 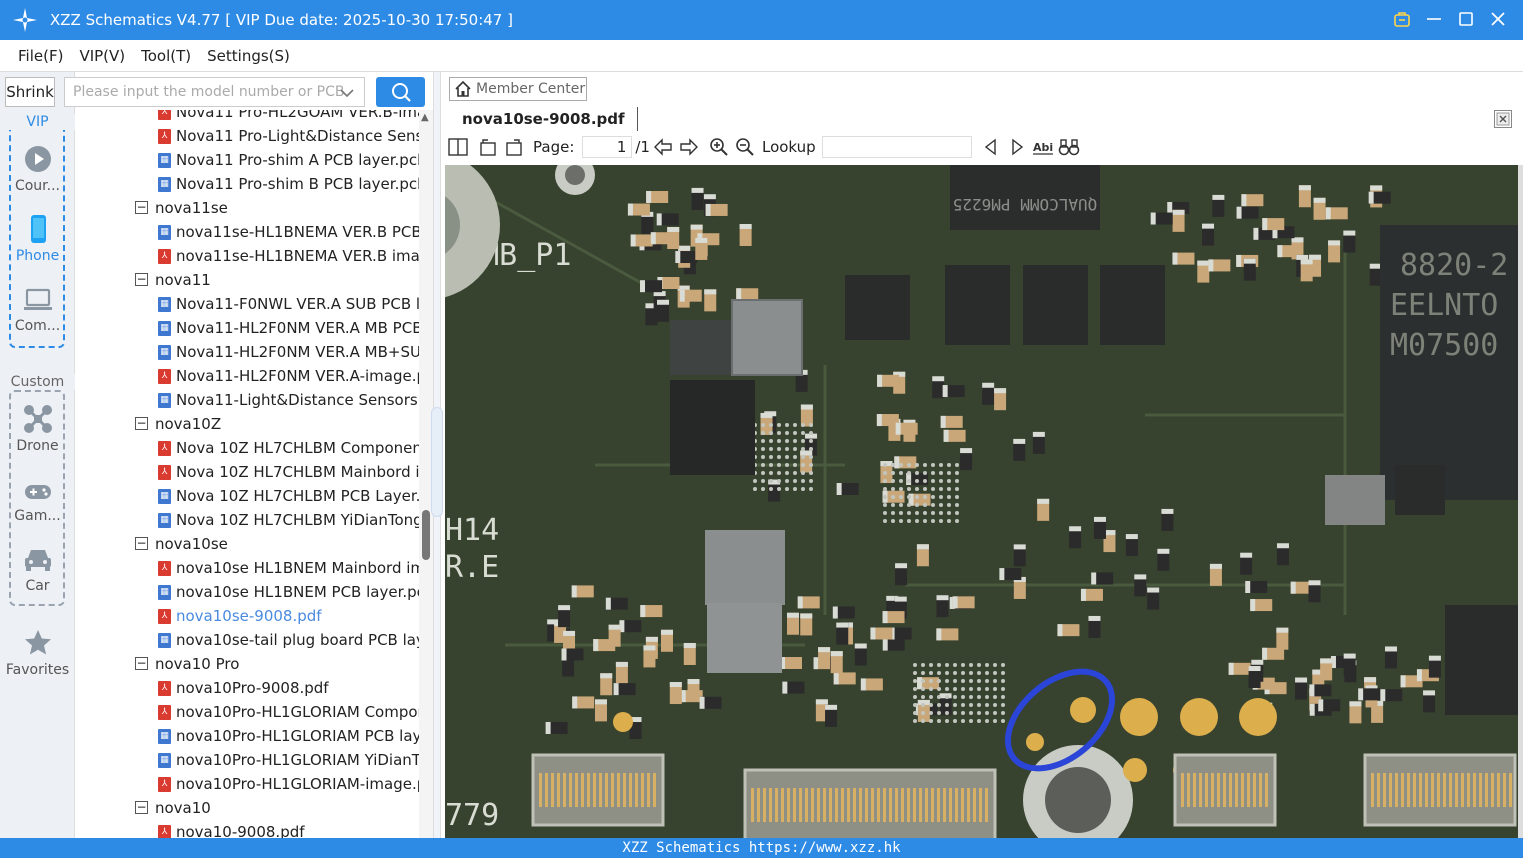 I want to click on tree-file-item: ⅄ Nova 10Z HL7CHLBM Mainbord im, so click(x=247, y=472).